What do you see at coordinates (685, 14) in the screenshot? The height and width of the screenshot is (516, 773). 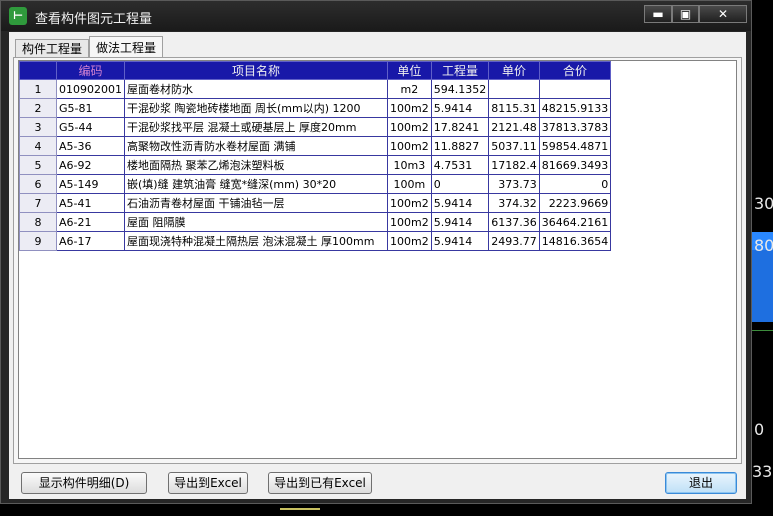 I see `maximize-icon: ▣` at bounding box center [685, 14].